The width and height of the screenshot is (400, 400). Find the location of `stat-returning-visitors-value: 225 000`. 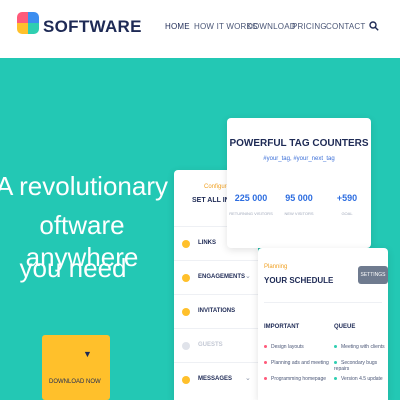

stat-returning-visitors-value: 225 000 is located at coordinates (251, 198).